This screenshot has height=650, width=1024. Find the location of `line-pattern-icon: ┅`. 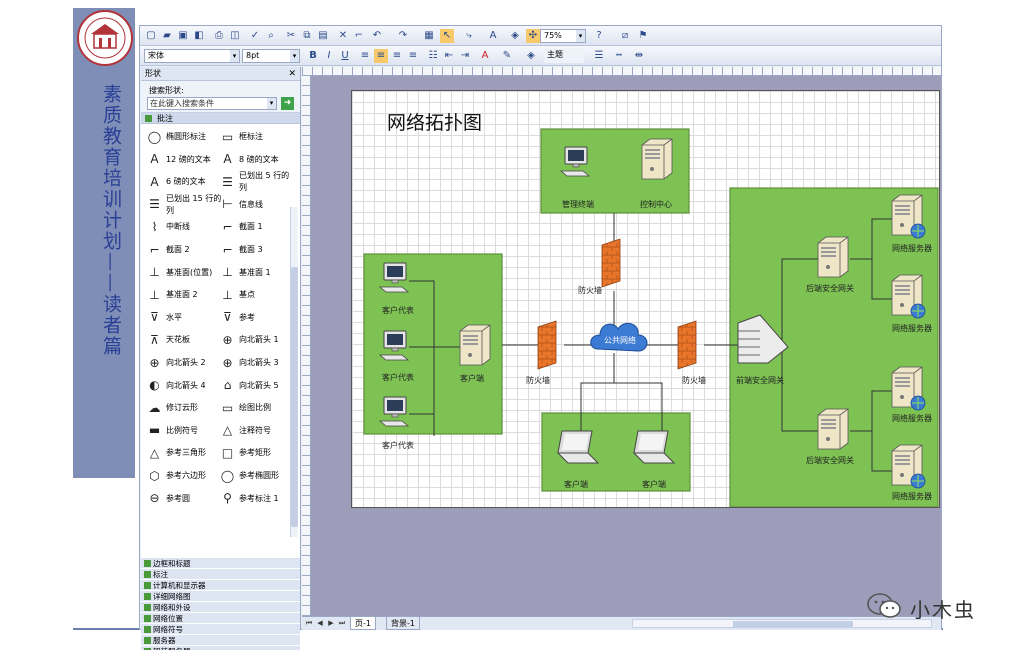

line-pattern-icon: ┅ is located at coordinates (619, 56).